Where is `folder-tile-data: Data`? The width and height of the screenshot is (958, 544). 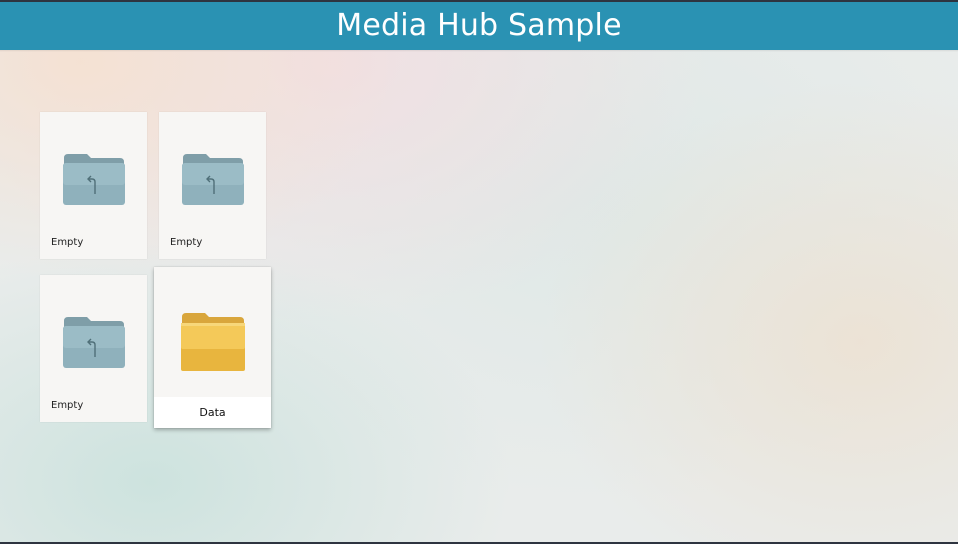 folder-tile-data: Data is located at coordinates (212, 347).